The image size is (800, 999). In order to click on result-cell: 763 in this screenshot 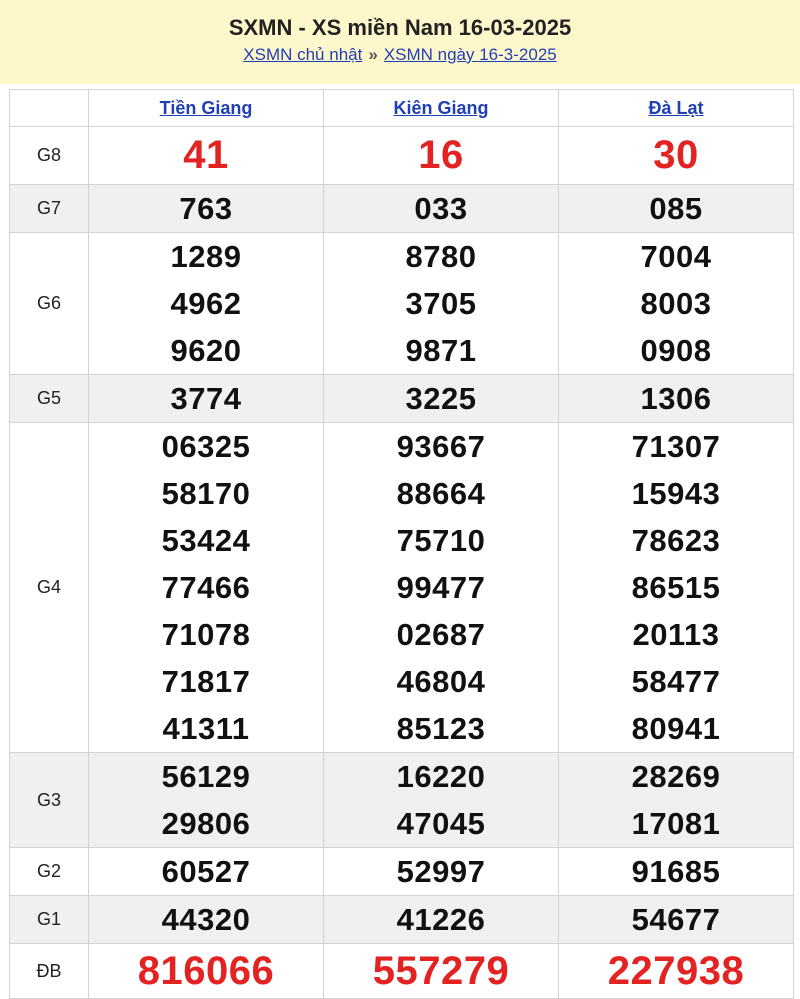, I will do `click(206, 208)`.